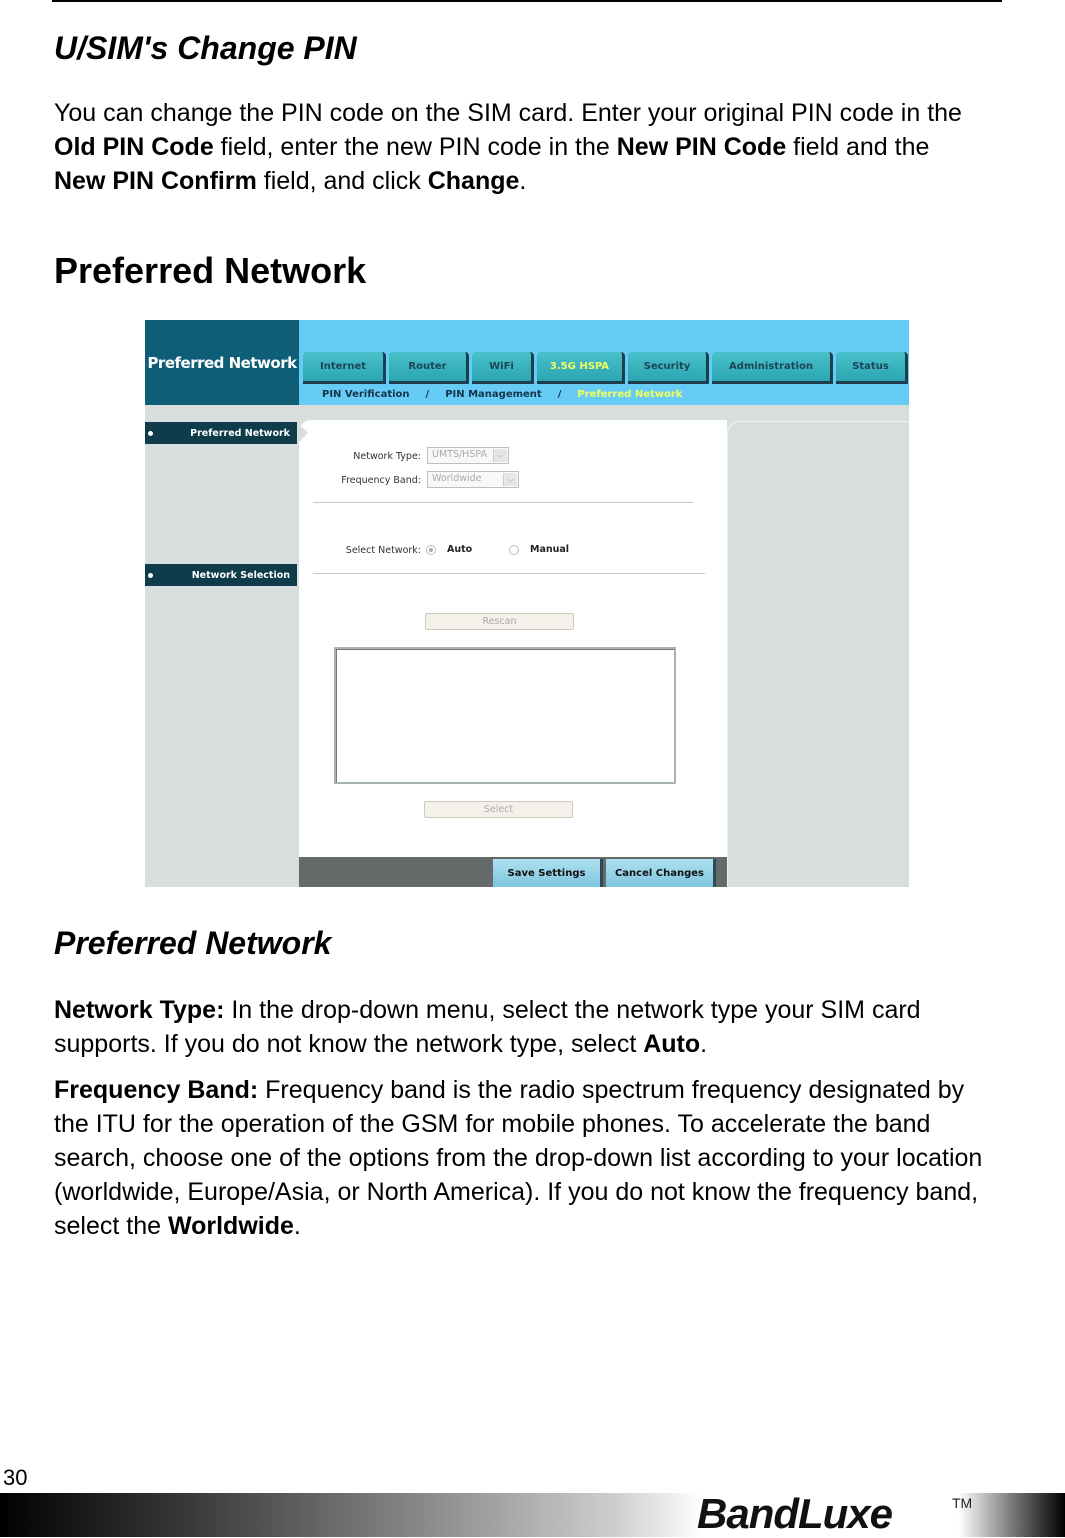  What do you see at coordinates (668, 368) in the screenshot?
I see `tab-security: Security` at bounding box center [668, 368].